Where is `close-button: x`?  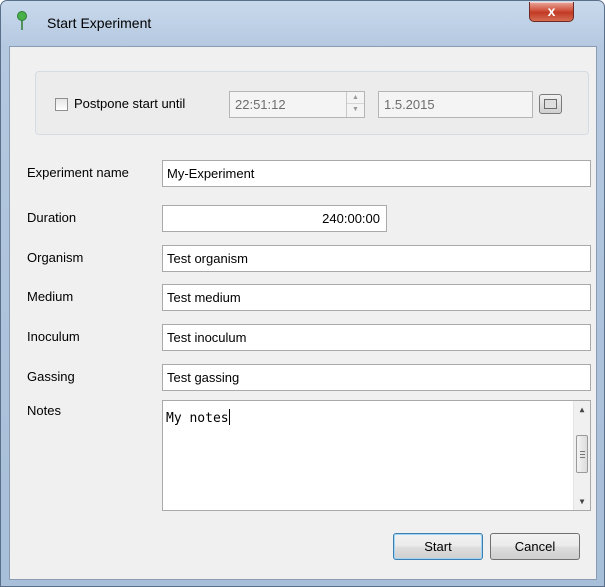
close-button: x is located at coordinates (551, 12).